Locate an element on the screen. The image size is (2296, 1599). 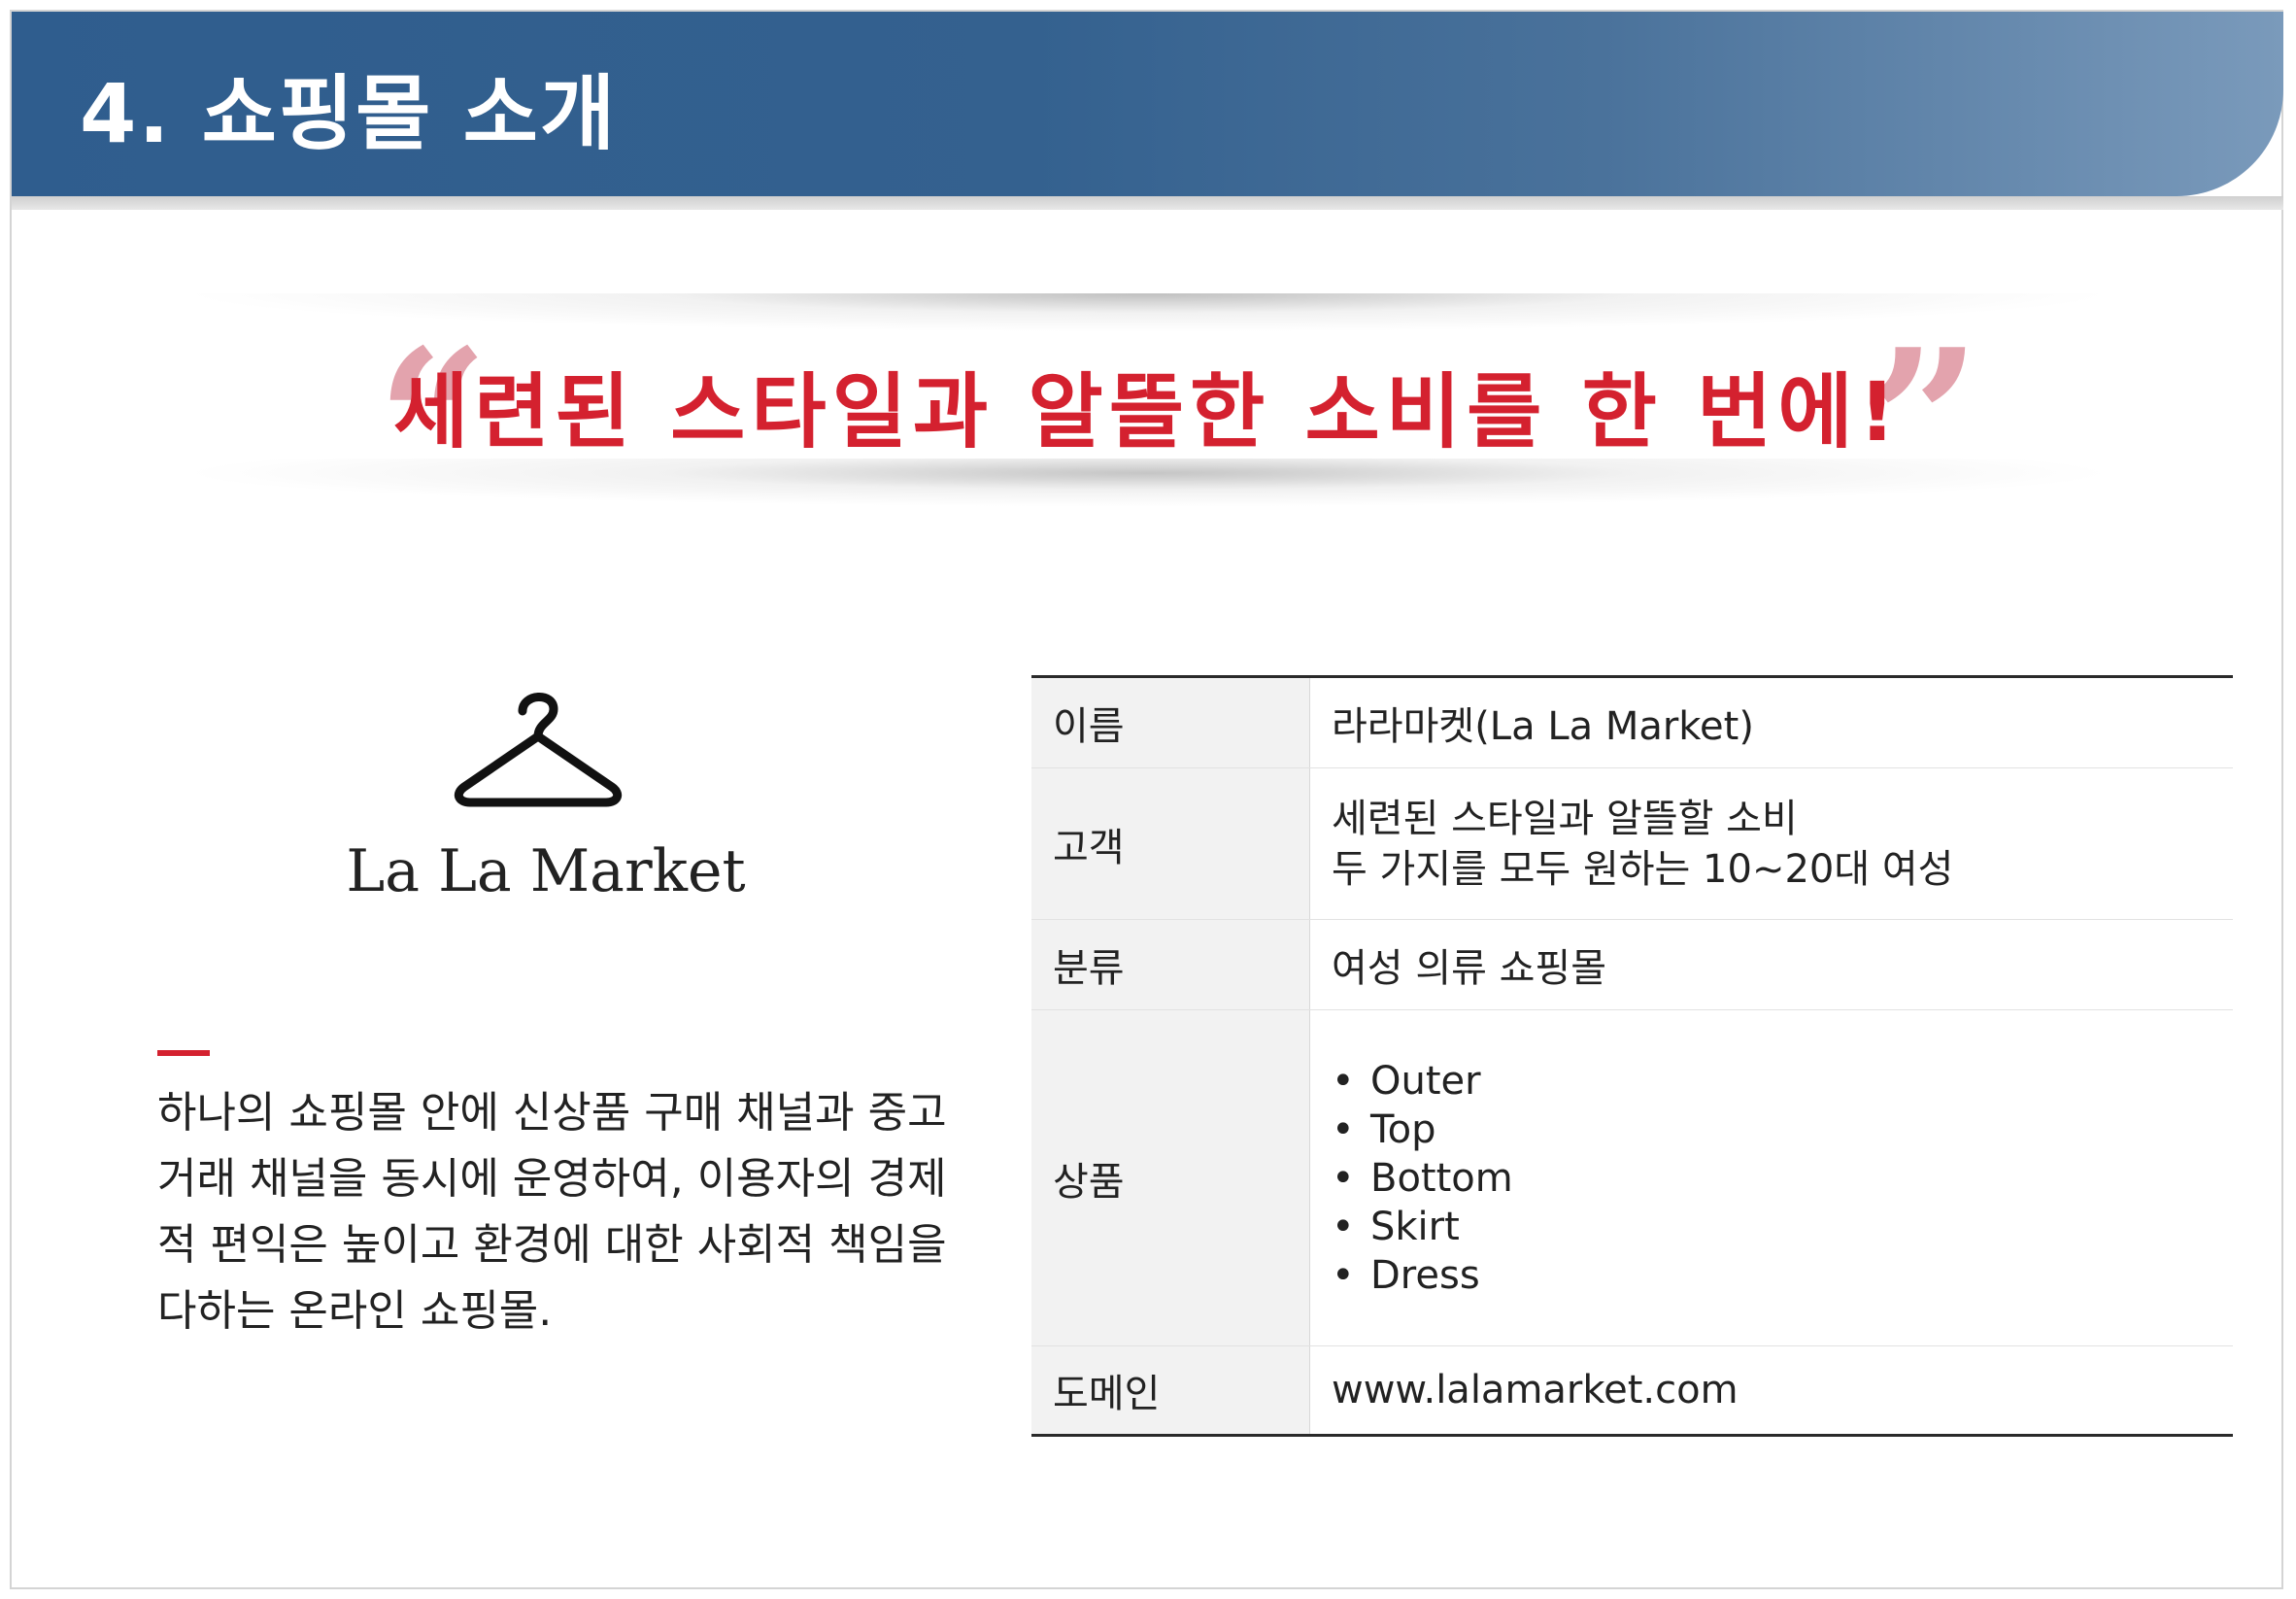
product-item: Top is located at coordinates (1772, 1130).